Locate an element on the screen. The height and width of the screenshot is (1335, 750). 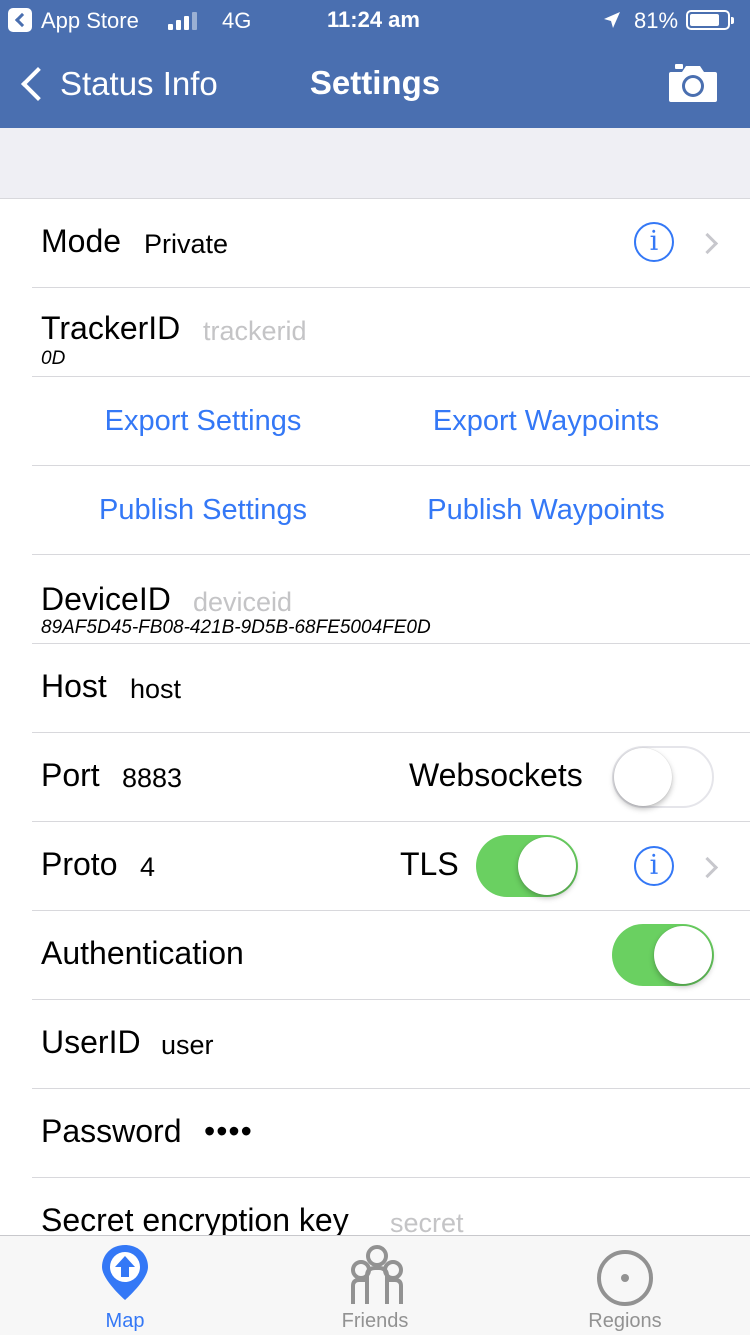
tls-info-icon: i is located at coordinates (654, 866).